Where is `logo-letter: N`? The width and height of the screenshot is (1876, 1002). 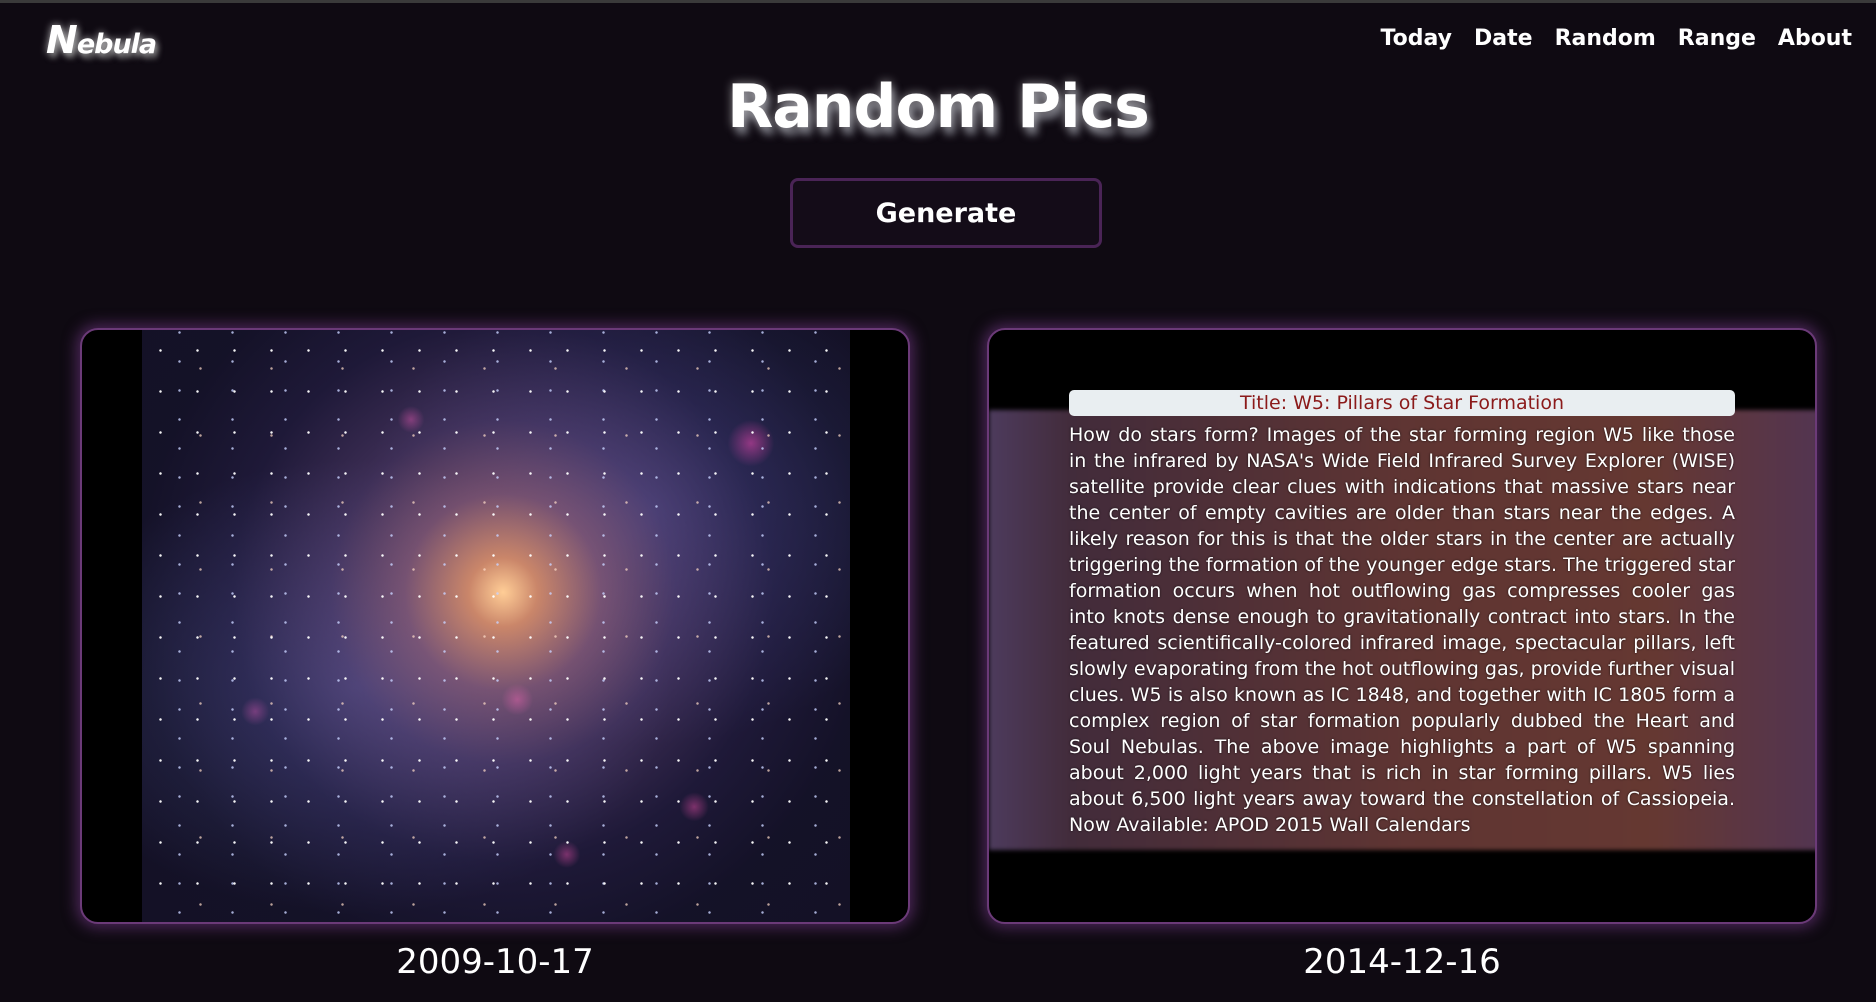
logo-letter: N is located at coordinates (62, 40).